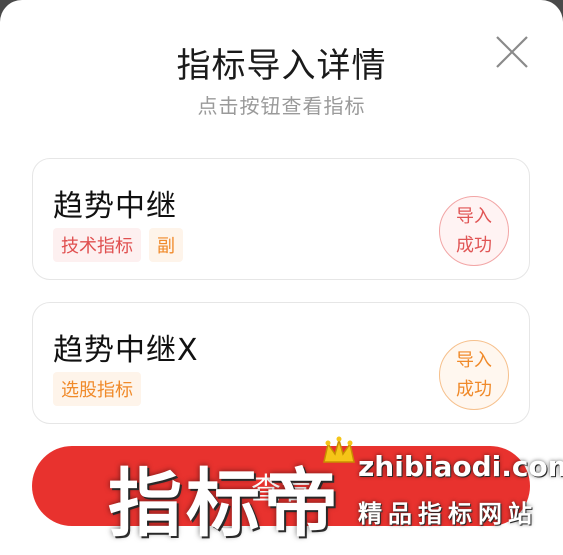 The height and width of the screenshot is (555, 563). What do you see at coordinates (448, 514) in the screenshot?
I see `watermark-tagline: 精品指标网站` at bounding box center [448, 514].